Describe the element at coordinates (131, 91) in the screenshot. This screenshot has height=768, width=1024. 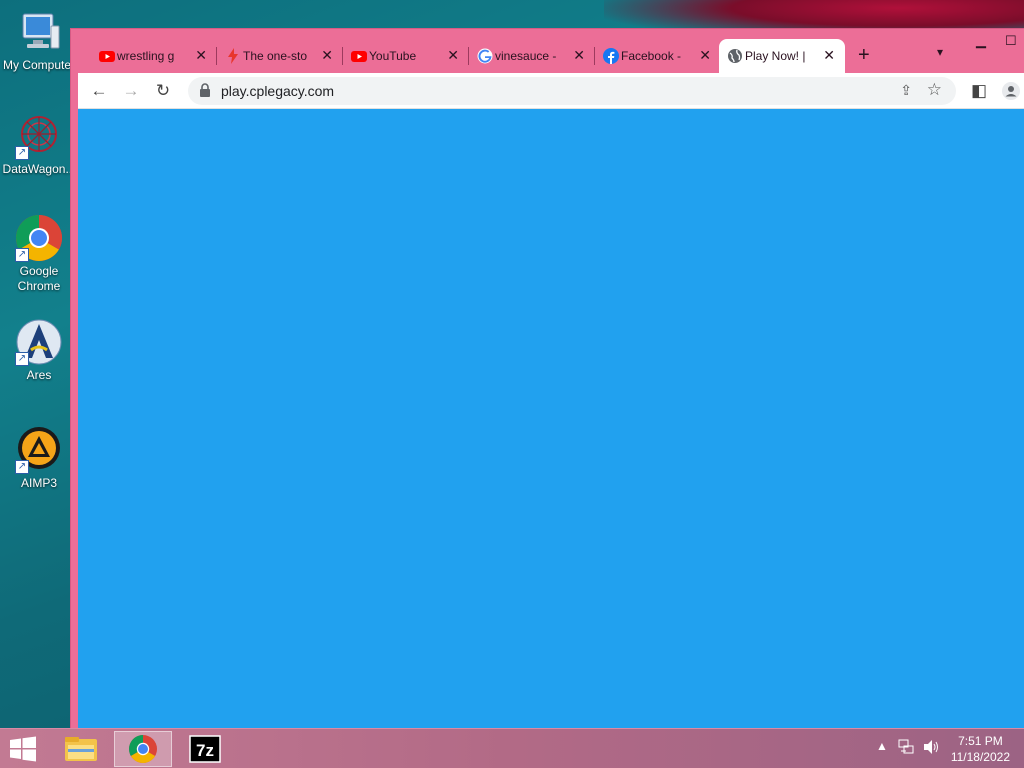
I see `forward-arrow-icon: →` at that location.